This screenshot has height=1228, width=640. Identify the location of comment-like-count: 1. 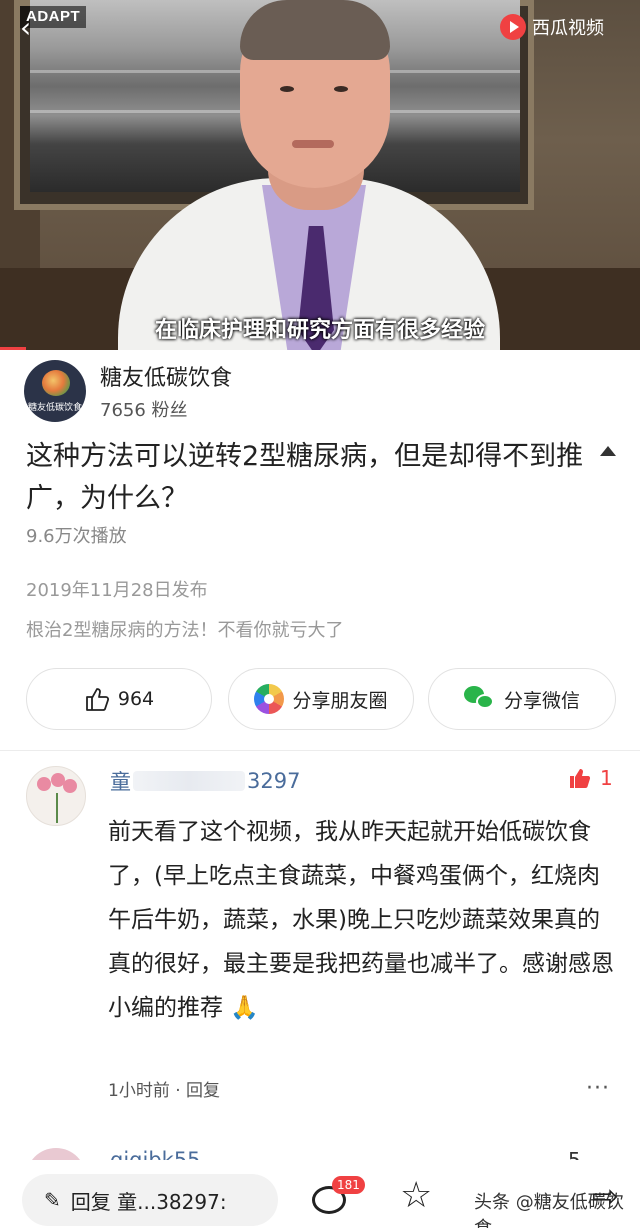
(606, 778).